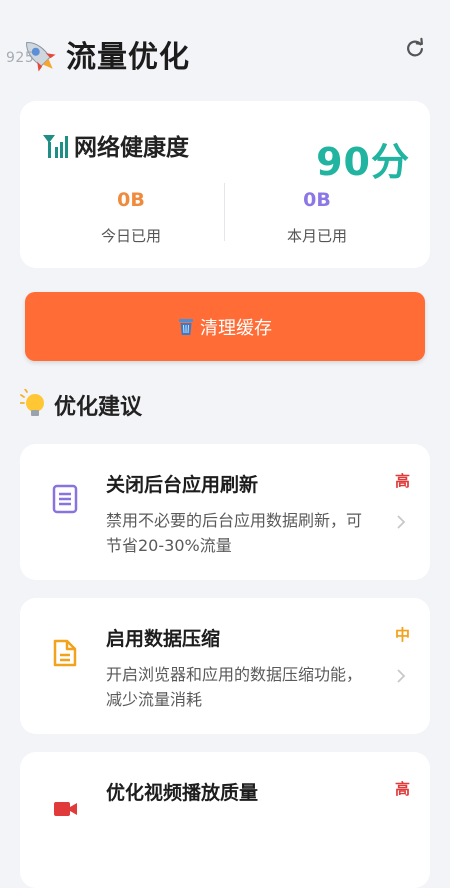 The image size is (450, 888). I want to click on app-header: 925 流量优化, so click(225, 50).